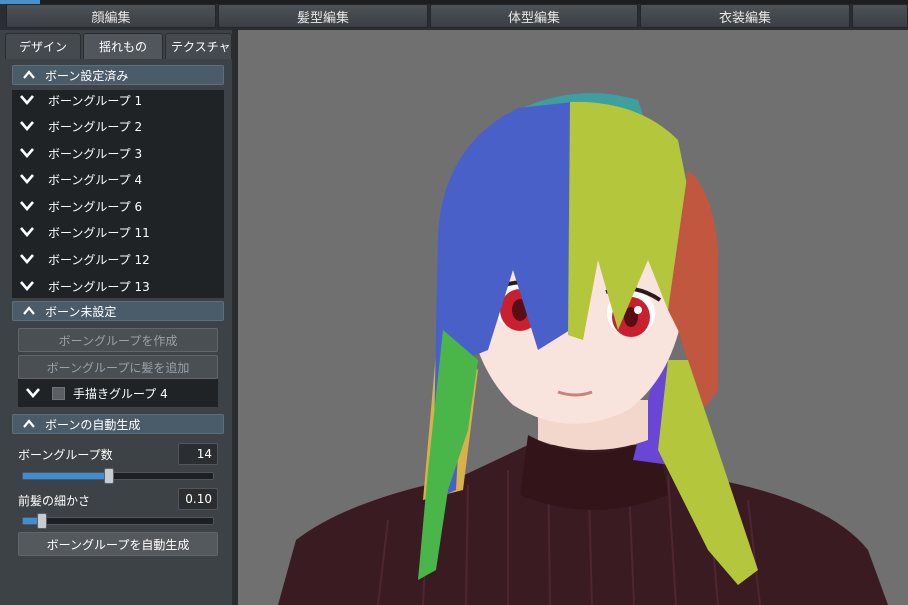 The width and height of the screenshot is (908, 605). What do you see at coordinates (65, 455) in the screenshot?
I see `group-count-label: ボーングループ数` at bounding box center [65, 455].